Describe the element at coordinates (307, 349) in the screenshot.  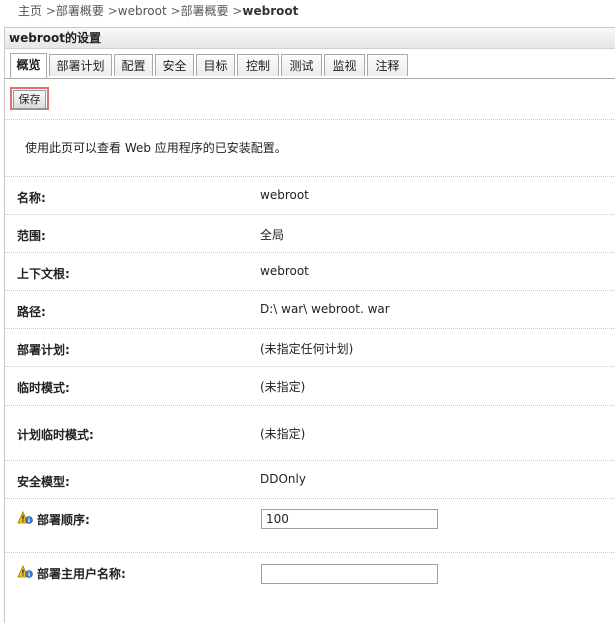
I see `field-value: (未指定任何计划)` at that location.